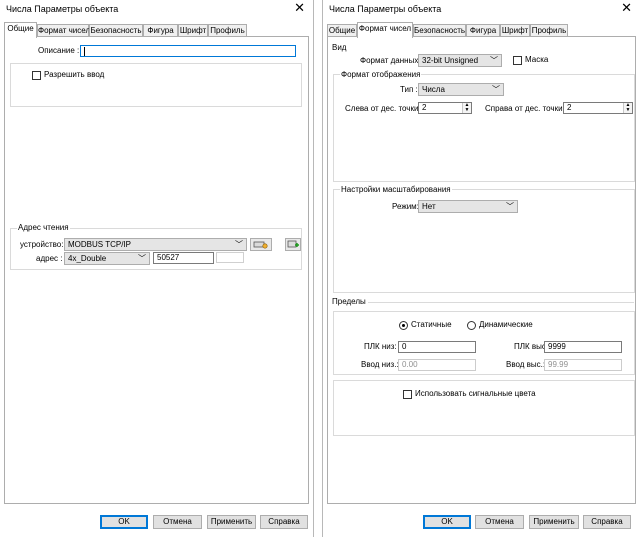  I want to click on signal-colors-checkbox, so click(407, 394).